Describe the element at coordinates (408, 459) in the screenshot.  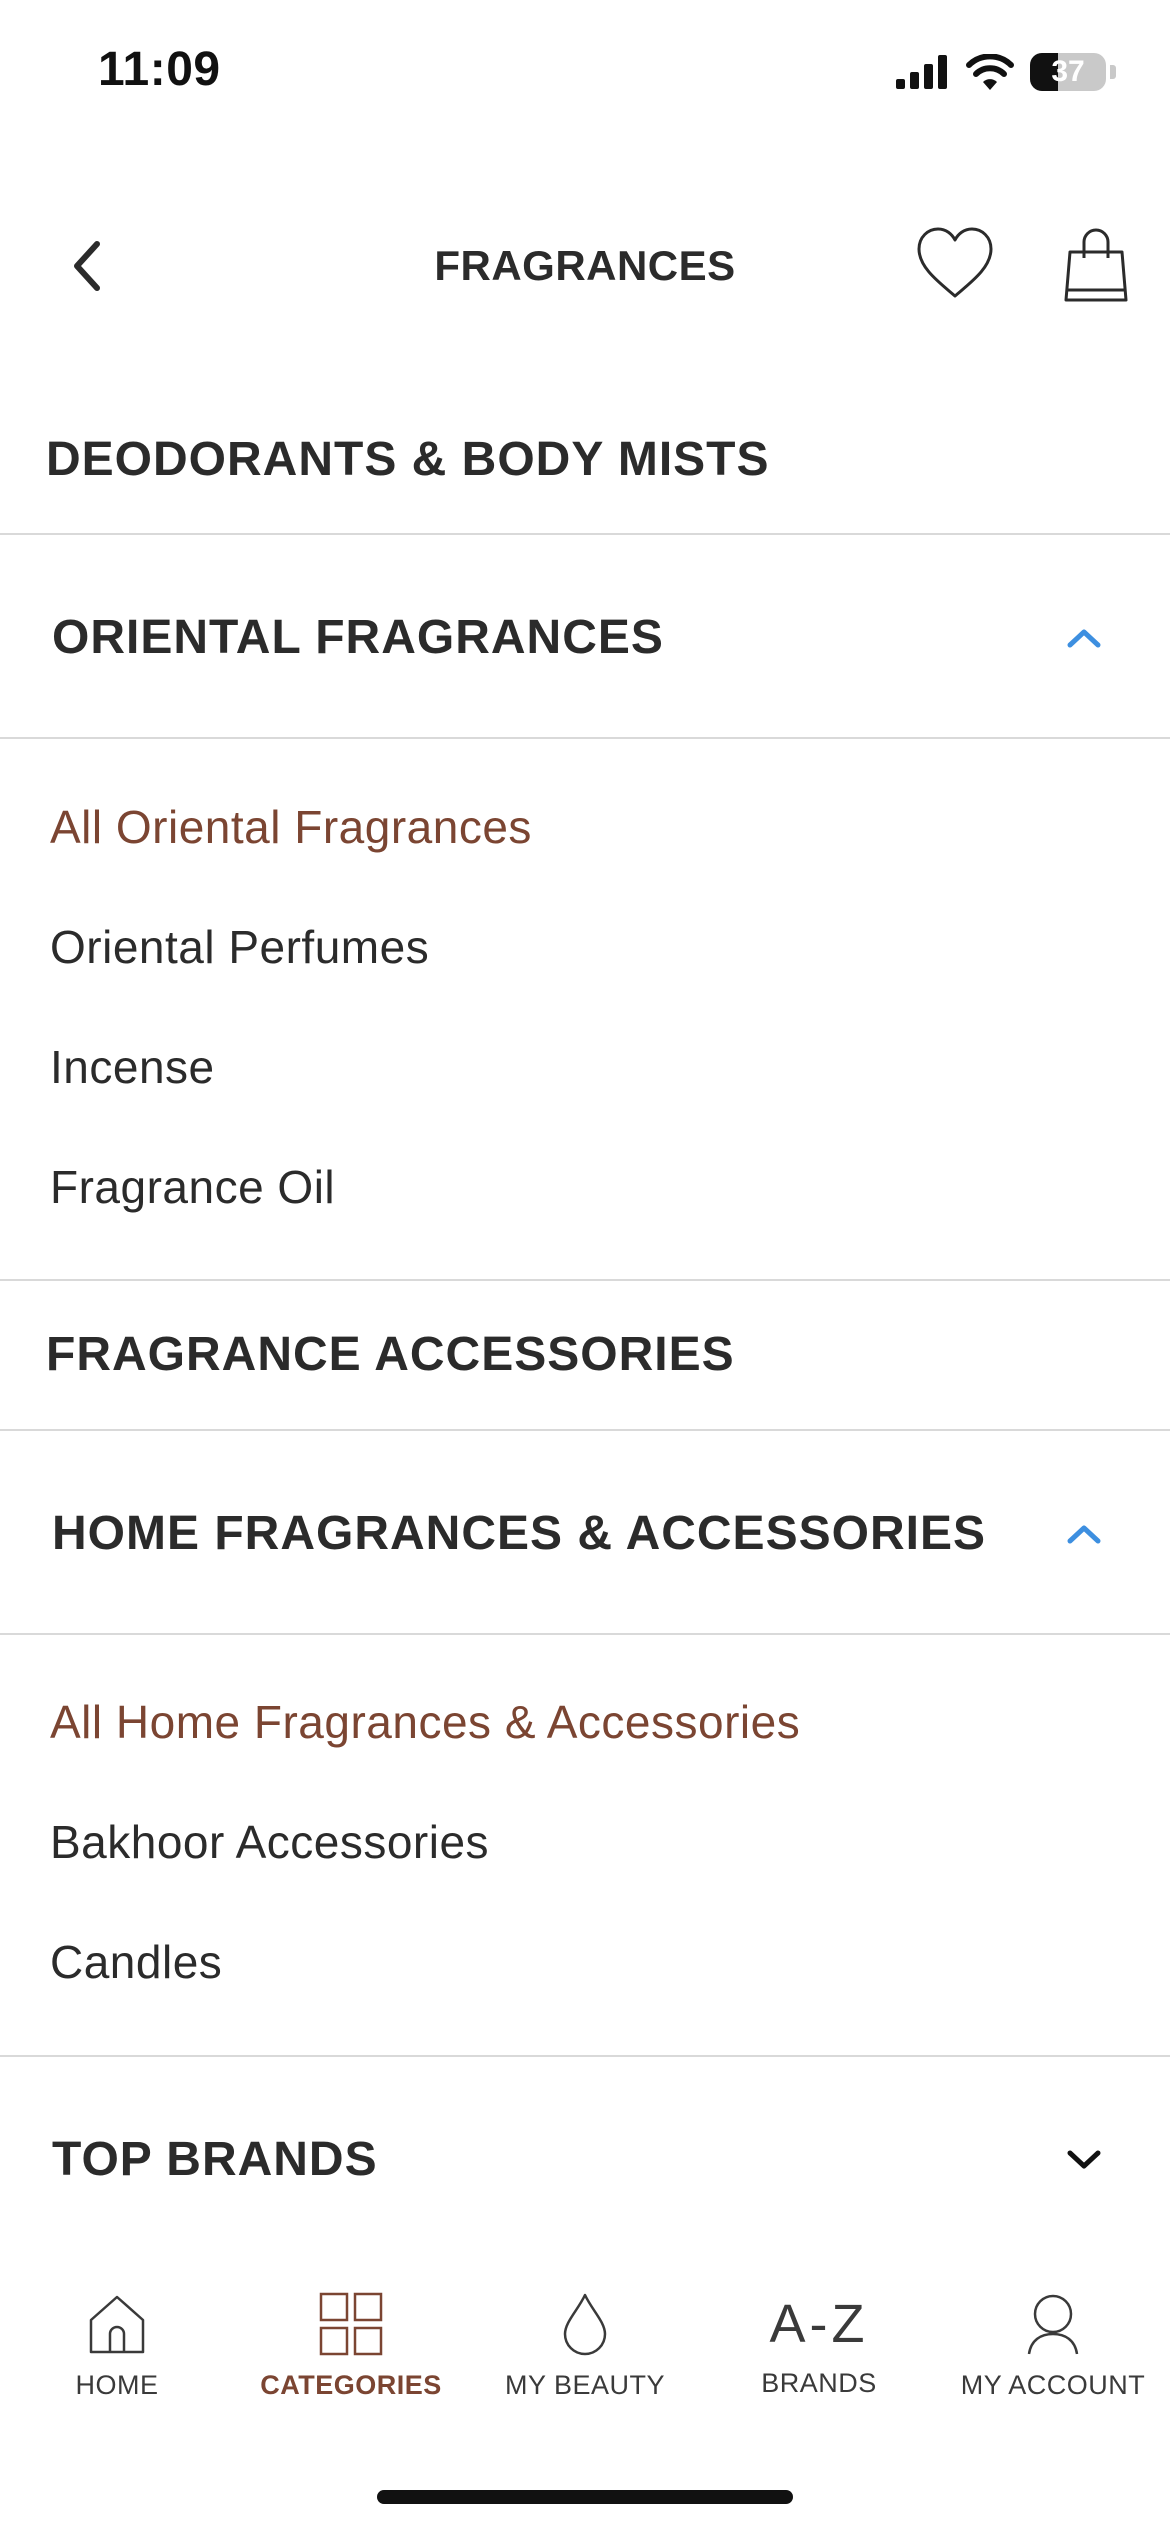
I see `section-deodorants-body-mists: DEODORANTS & BODY MISTS` at that location.